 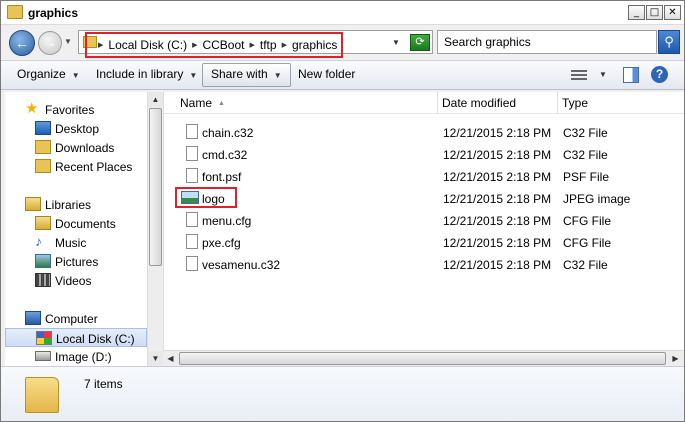 I want to click on column-header-name: Name ▲, so click(x=301, y=103).